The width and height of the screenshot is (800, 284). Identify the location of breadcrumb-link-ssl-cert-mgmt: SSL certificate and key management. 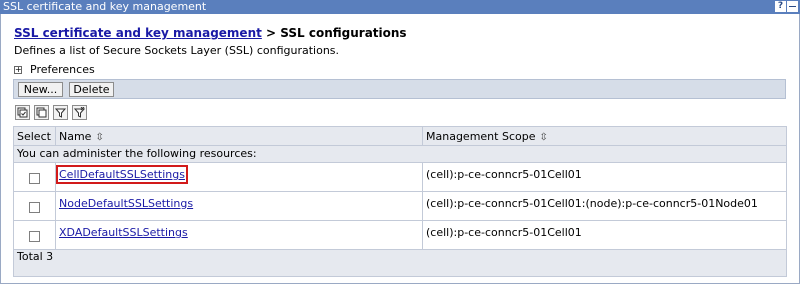
(138, 33).